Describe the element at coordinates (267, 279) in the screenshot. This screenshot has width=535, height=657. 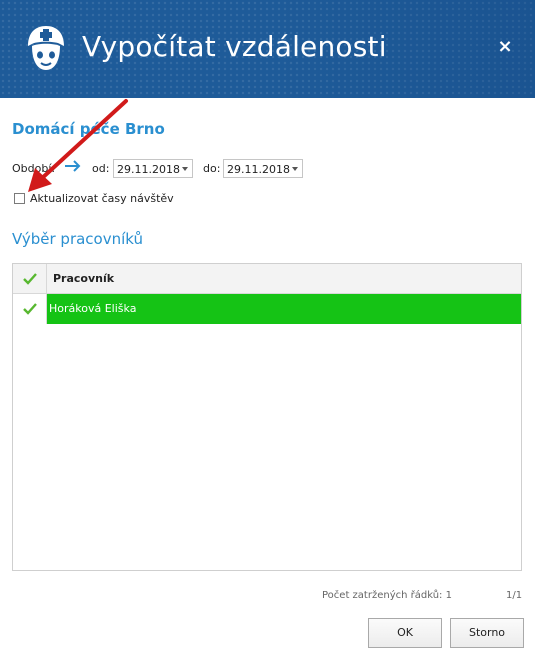
I see `table-header: Pracovník` at that location.